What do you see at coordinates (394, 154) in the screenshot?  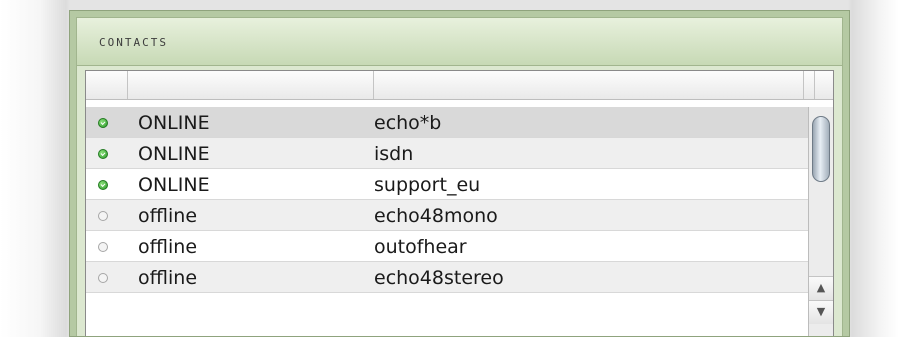 I see `contact-name: isdn` at bounding box center [394, 154].